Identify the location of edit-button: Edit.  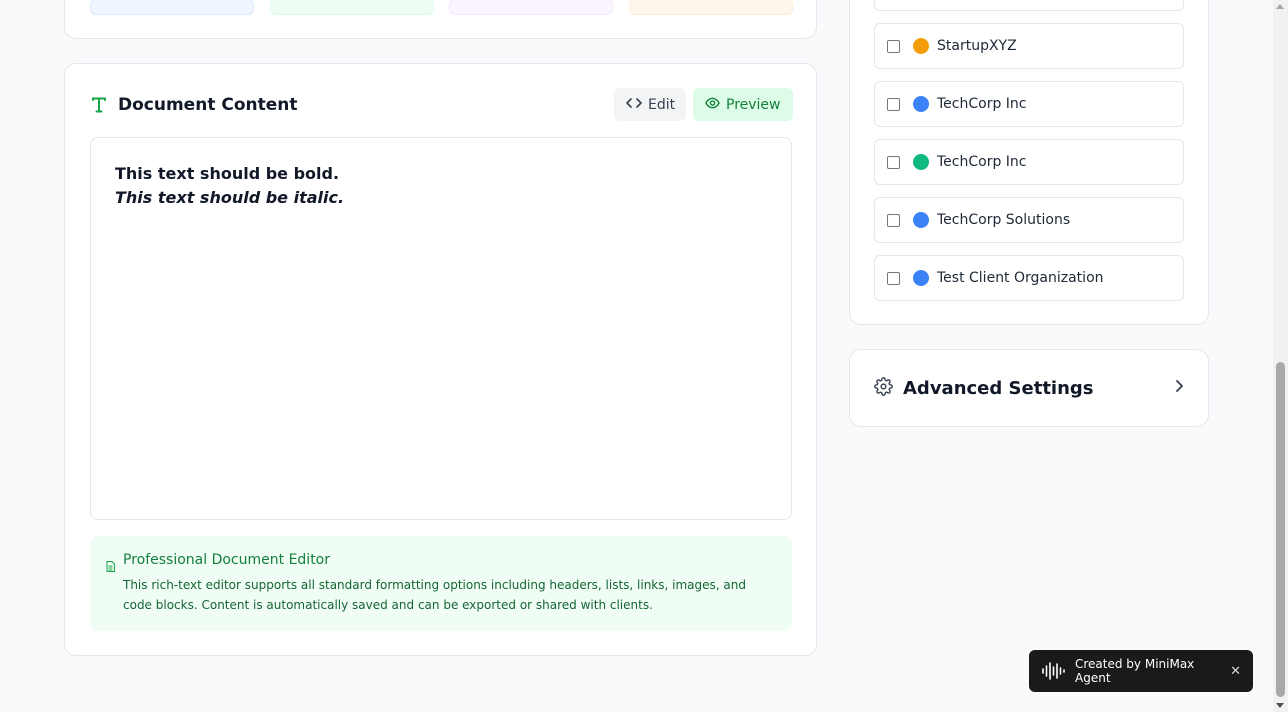
(650, 104).